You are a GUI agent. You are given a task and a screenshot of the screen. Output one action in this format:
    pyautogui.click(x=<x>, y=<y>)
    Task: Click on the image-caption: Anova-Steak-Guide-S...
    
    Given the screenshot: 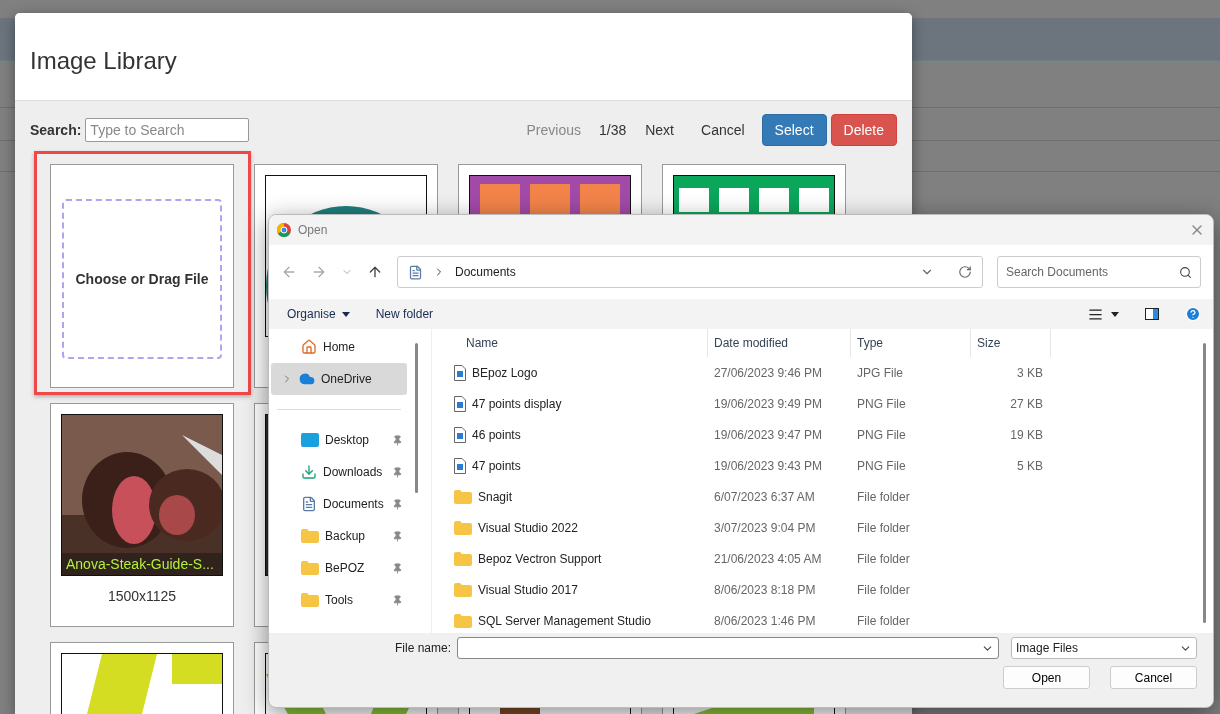 What is the action you would take?
    pyautogui.click(x=142, y=564)
    